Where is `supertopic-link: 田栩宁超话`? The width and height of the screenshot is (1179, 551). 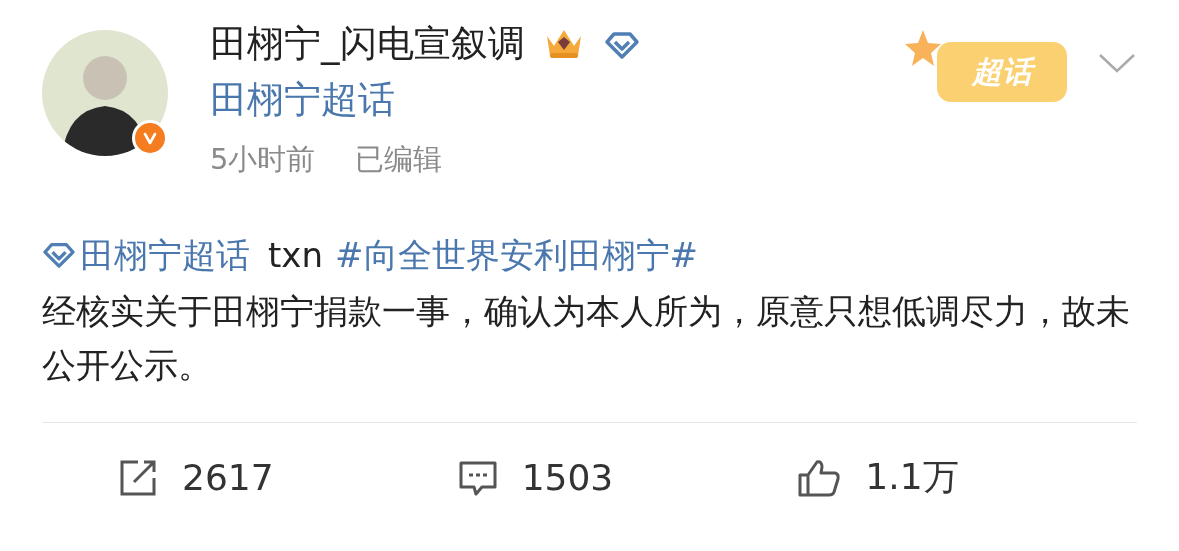
supertopic-link: 田栩宁超话 is located at coordinates (302, 99).